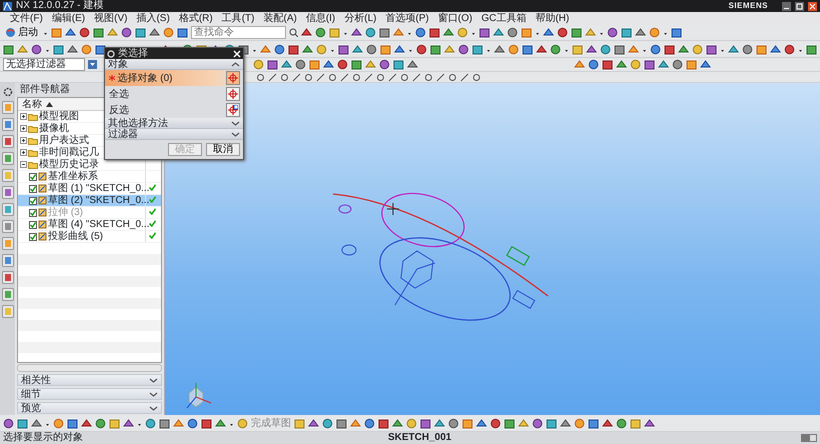  I want to click on menu-item: 首选项(P), so click(407, 18).